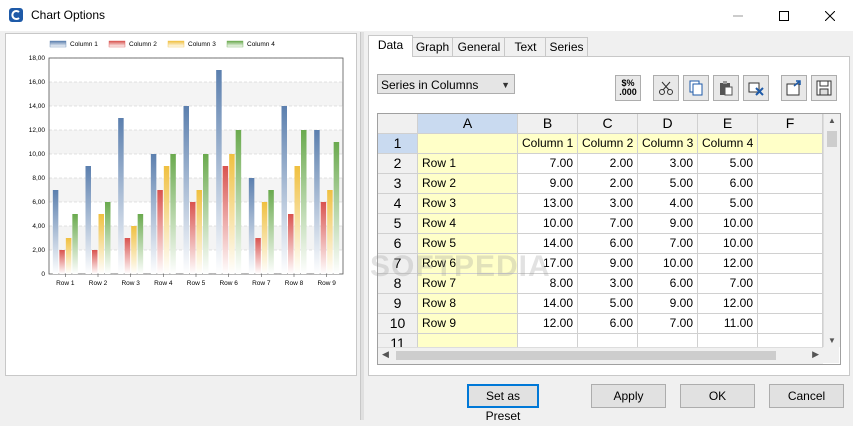  I want to click on row-header: 10, so click(398, 324).